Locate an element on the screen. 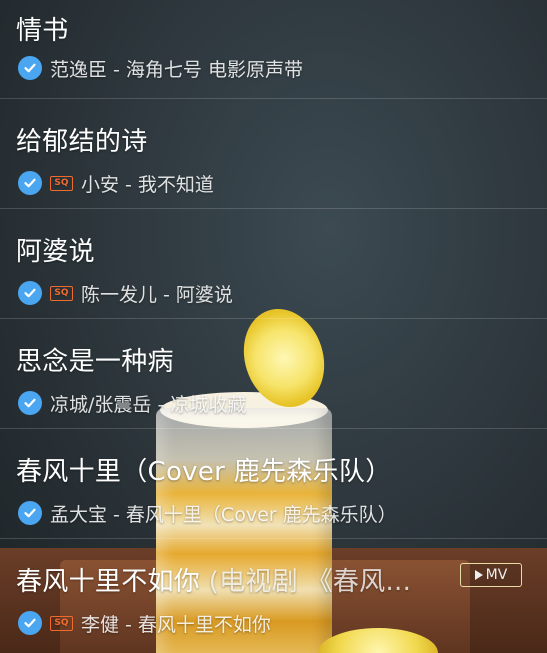  song-meta: SQ 小安 - 我不知道 is located at coordinates (116, 183).